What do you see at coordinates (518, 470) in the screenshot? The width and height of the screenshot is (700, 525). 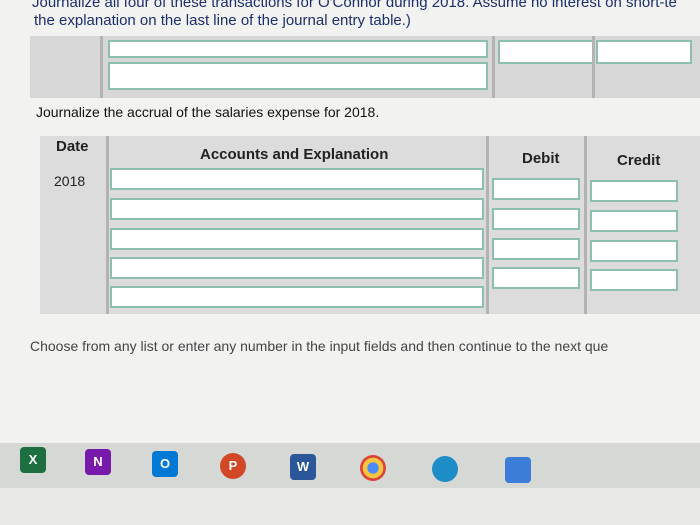 I see `photos-icon` at bounding box center [518, 470].